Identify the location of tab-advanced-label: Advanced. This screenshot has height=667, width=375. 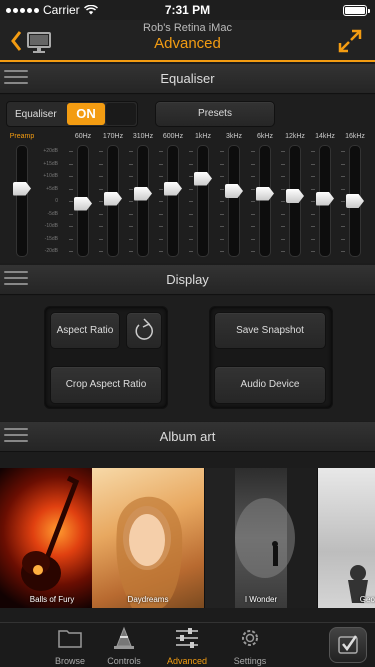
(187, 661).